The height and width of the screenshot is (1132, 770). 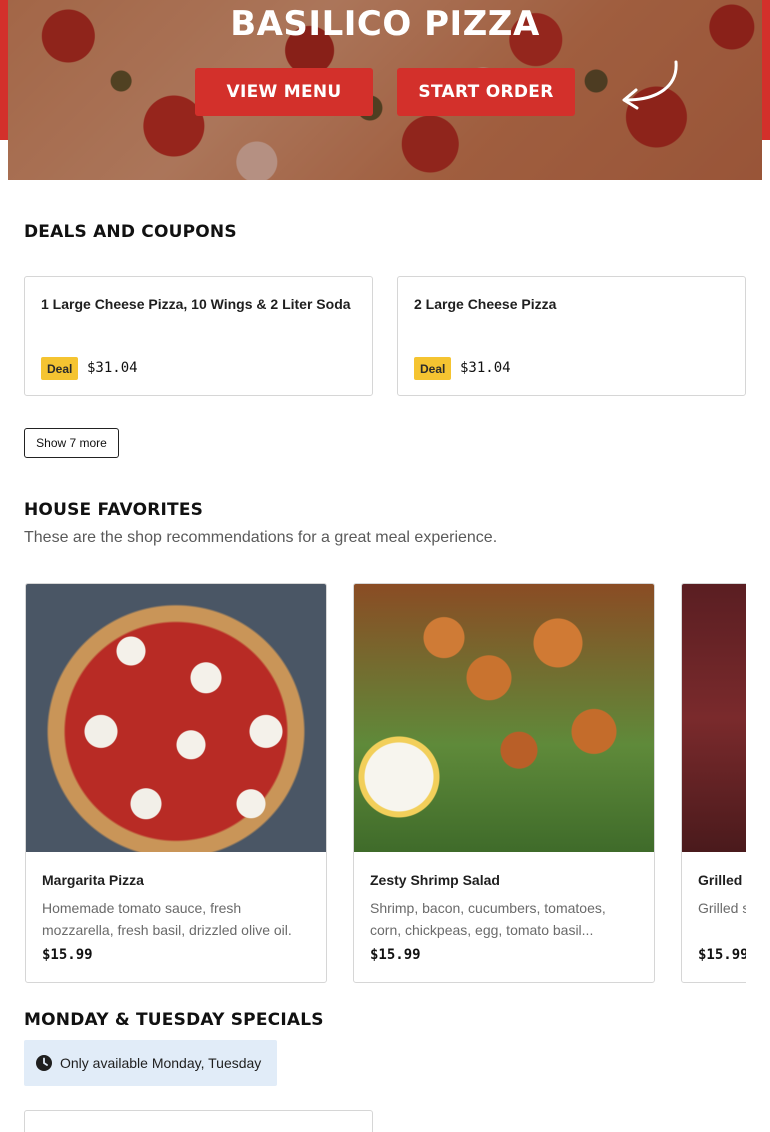 I want to click on deal-name: 2 Large Cheese Pizza, so click(x=485, y=304).